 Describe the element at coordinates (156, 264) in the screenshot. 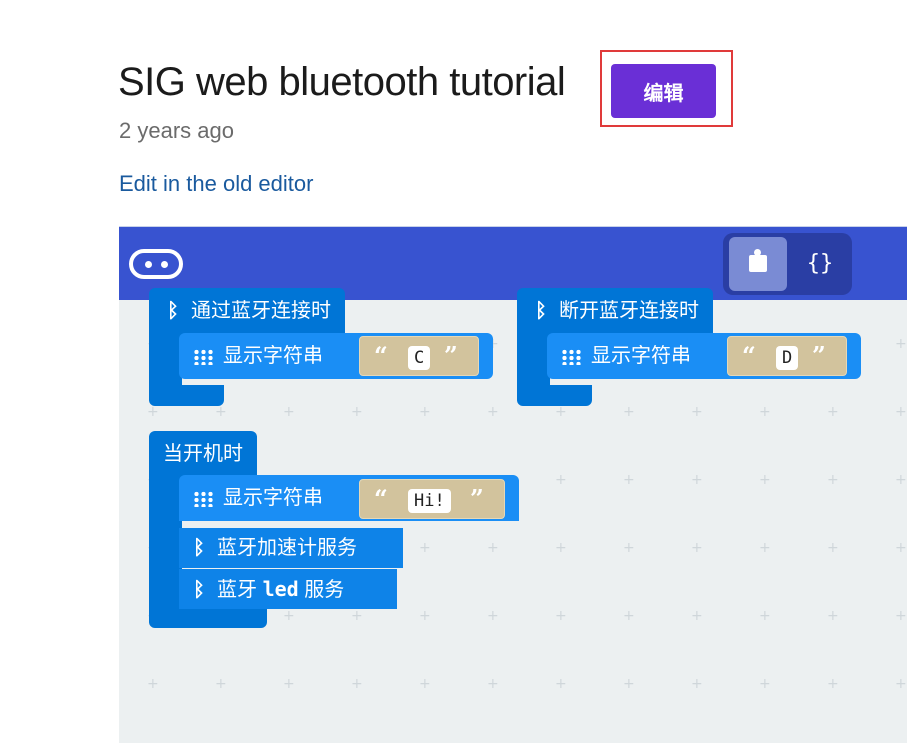

I see `microbit-logo-icon` at that location.